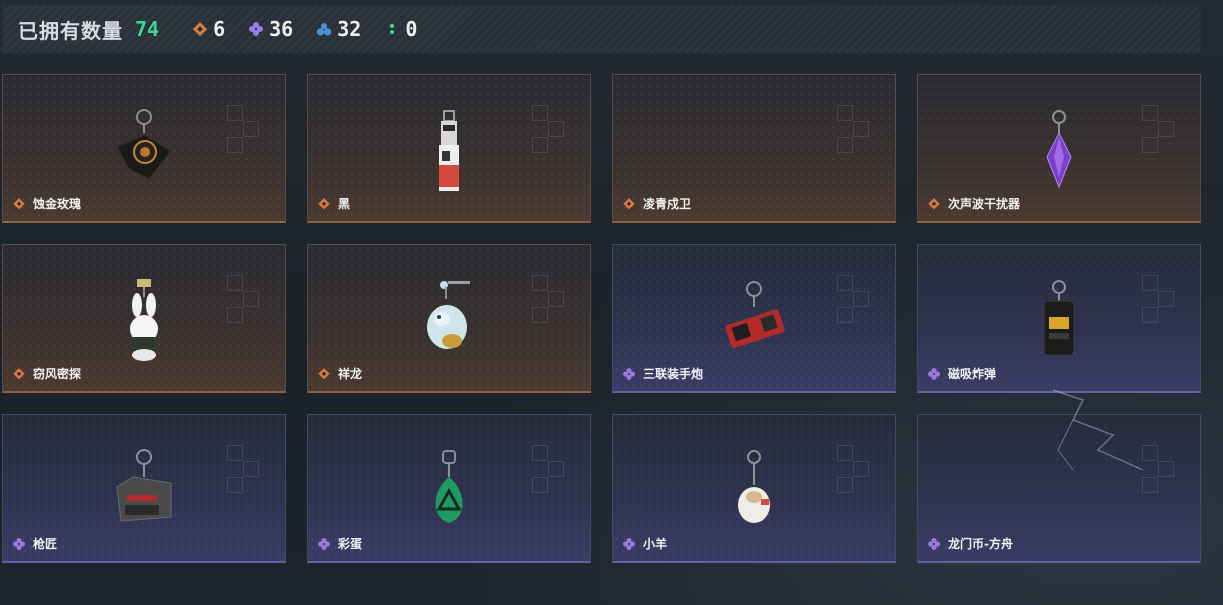 The height and width of the screenshot is (605, 1223). I want to click on gunsmith-case-charm-icon, so click(144, 485).